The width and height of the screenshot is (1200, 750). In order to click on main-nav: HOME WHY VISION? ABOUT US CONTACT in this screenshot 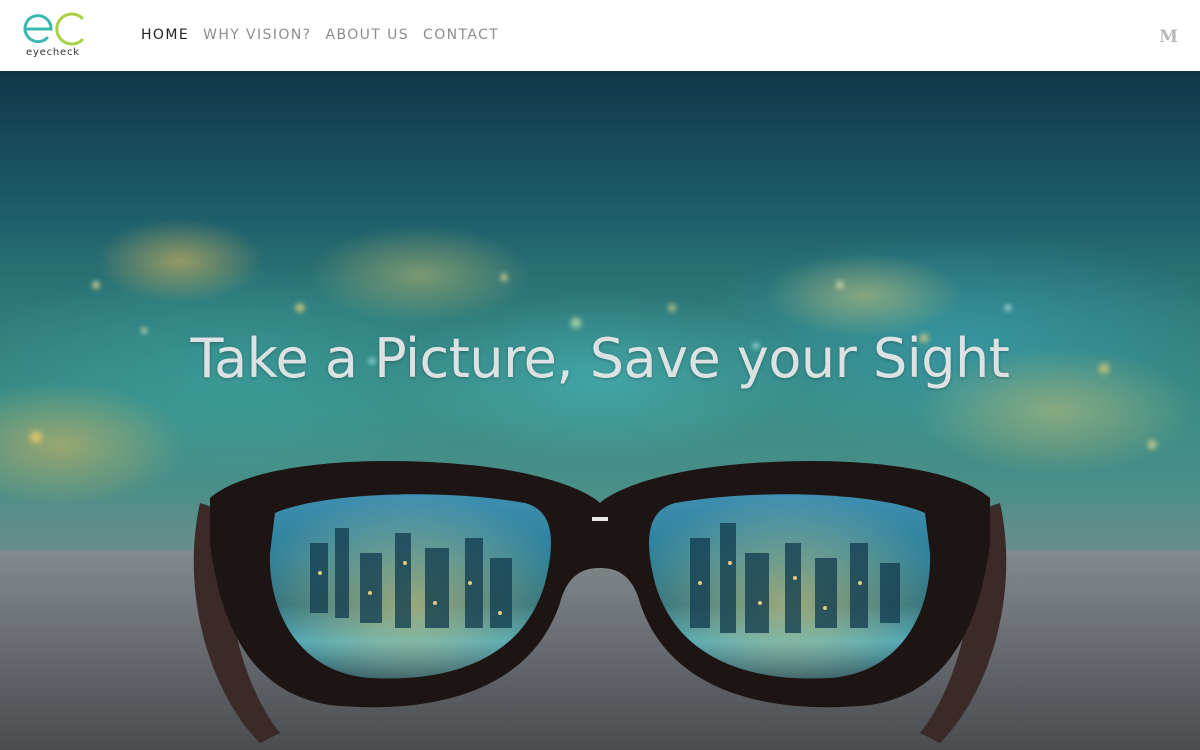, I will do `click(327, 35)`.